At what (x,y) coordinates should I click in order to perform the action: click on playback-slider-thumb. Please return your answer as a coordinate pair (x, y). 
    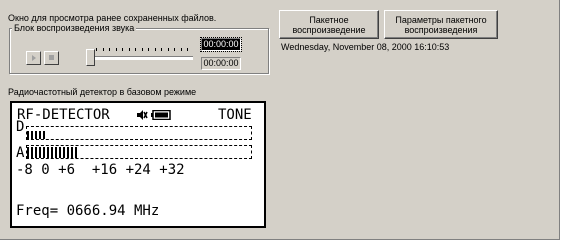
    Looking at the image, I should click on (90, 57).